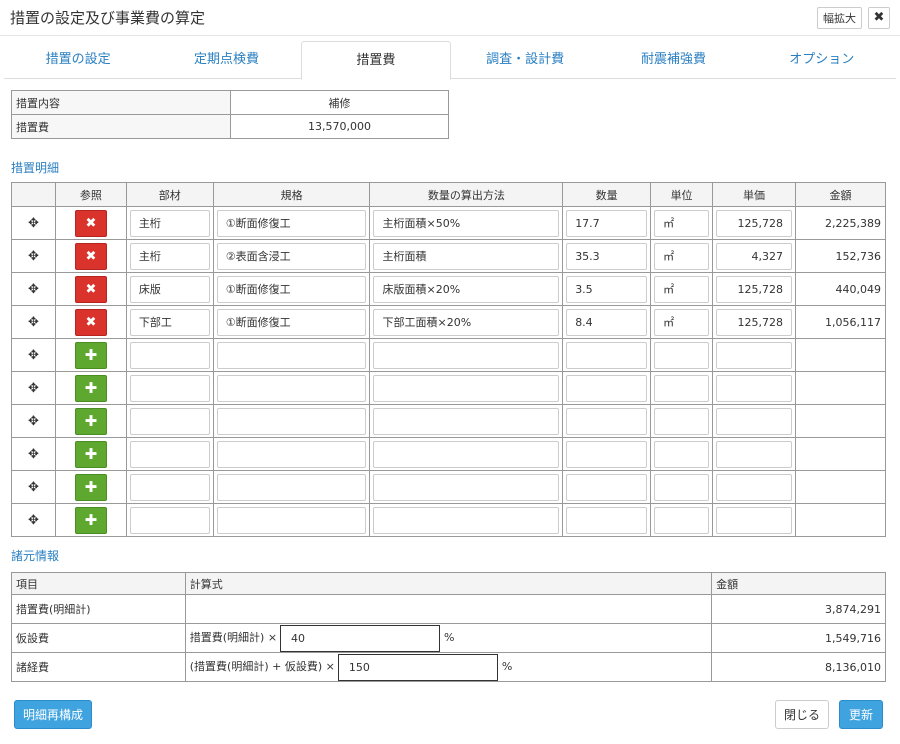 Image resolution: width=900 pixels, height=744 pixels. Describe the element at coordinates (822, 59) in the screenshot. I see `tab-5: オプション` at that location.